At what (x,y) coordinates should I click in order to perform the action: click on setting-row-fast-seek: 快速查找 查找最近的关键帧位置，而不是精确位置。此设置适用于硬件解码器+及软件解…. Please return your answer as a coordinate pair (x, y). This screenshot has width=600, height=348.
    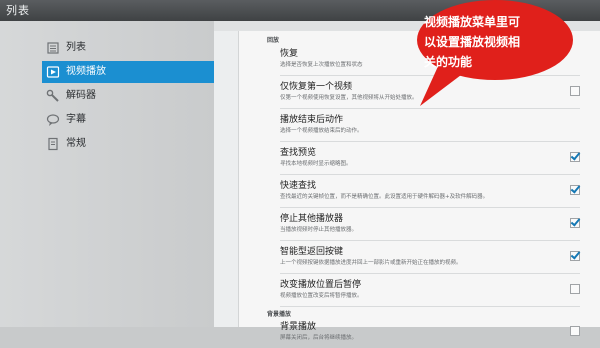
    Looking at the image, I should click on (430, 191).